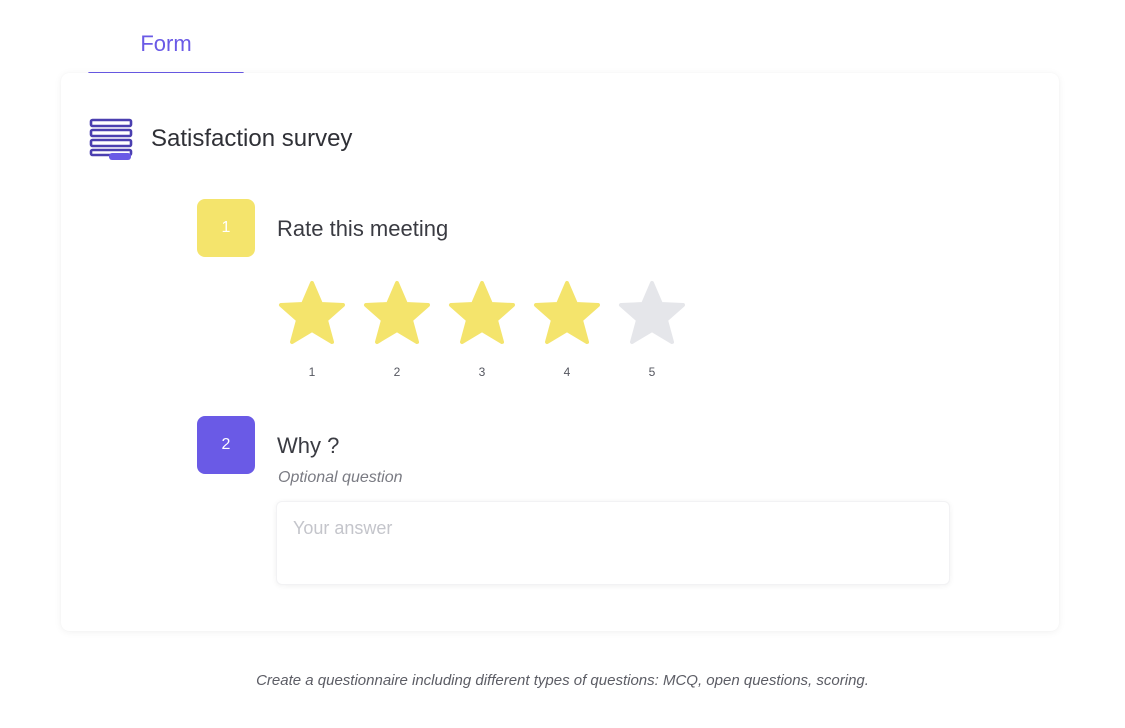  I want to click on tab-form: Form, so click(166, 52).